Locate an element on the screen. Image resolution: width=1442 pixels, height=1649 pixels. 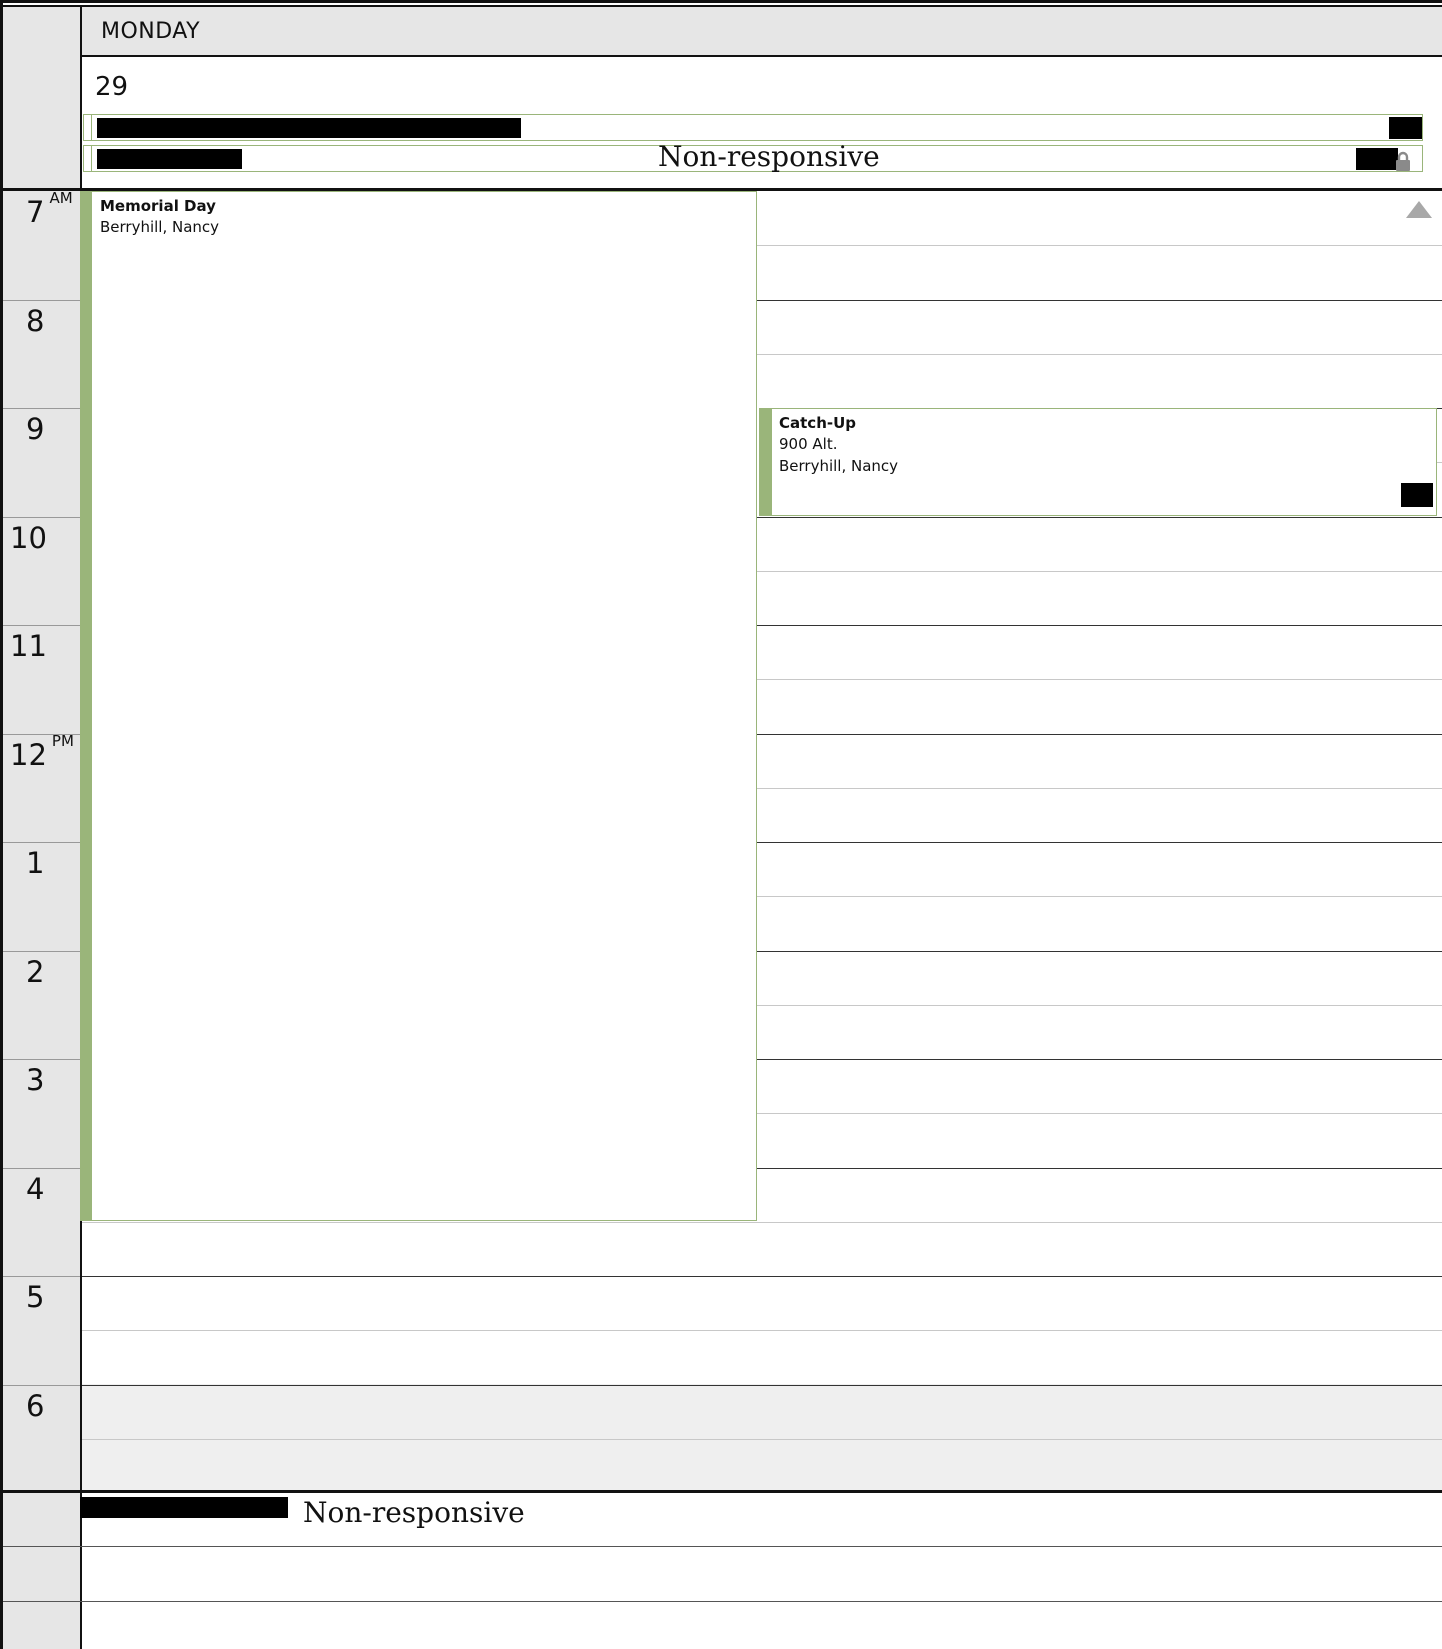
hour-number: 8 is located at coordinates (35, 321).